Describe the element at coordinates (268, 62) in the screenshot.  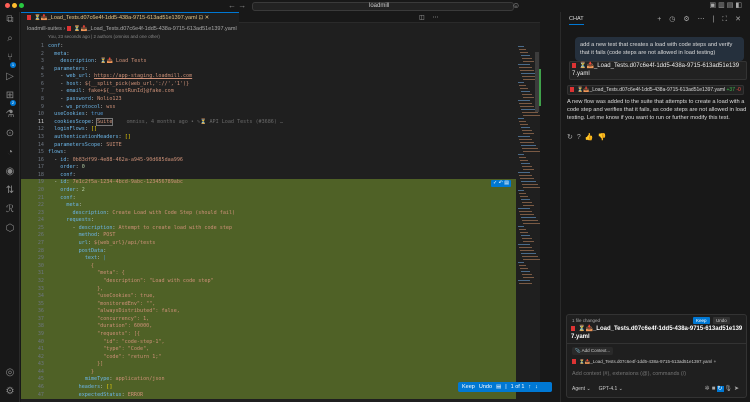
I see `code-line: 3 description: ⏳📥 Load Tests` at that location.